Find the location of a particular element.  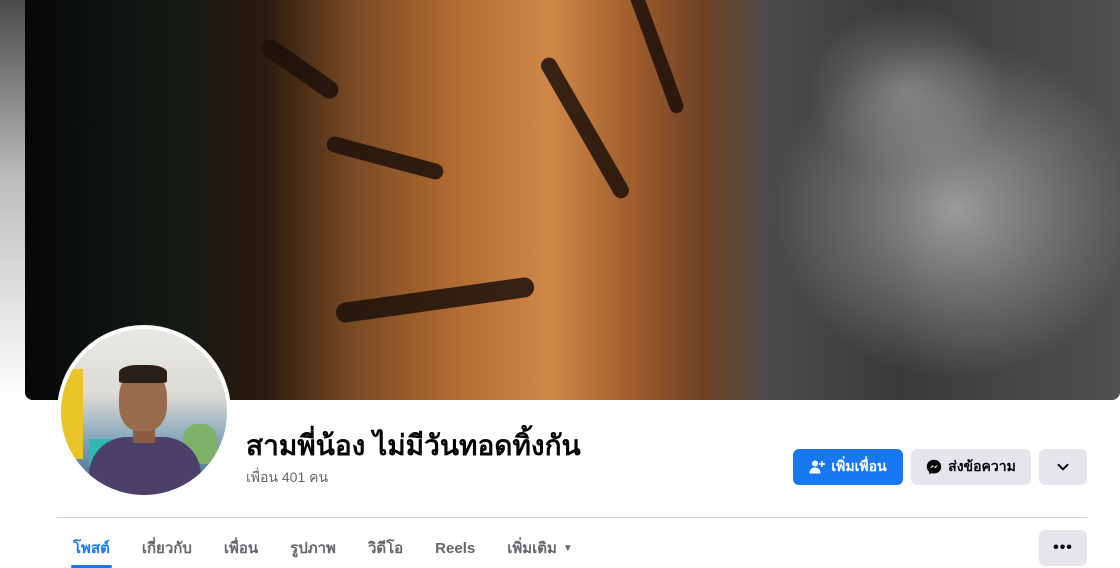

tab-label: โพสต์ is located at coordinates (91, 548).